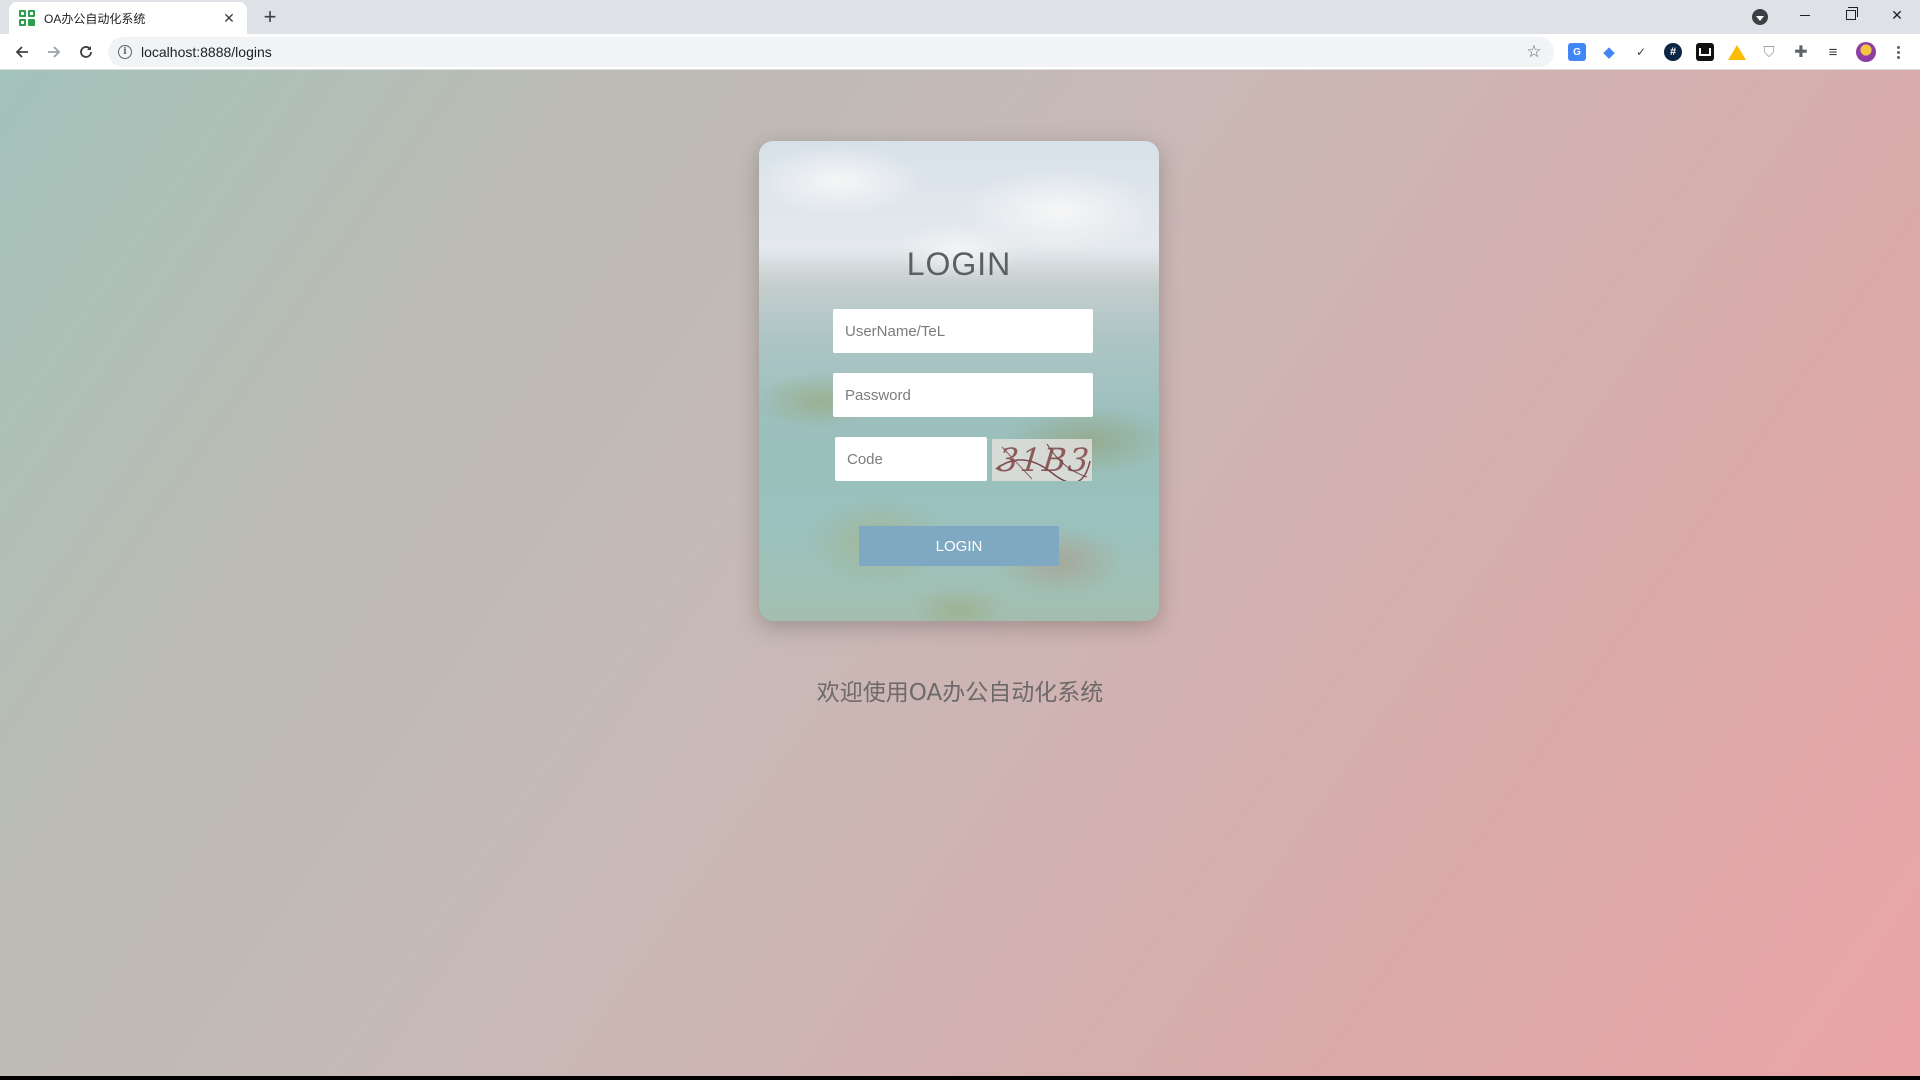  I want to click on tab-search-icon, so click(1760, 17).